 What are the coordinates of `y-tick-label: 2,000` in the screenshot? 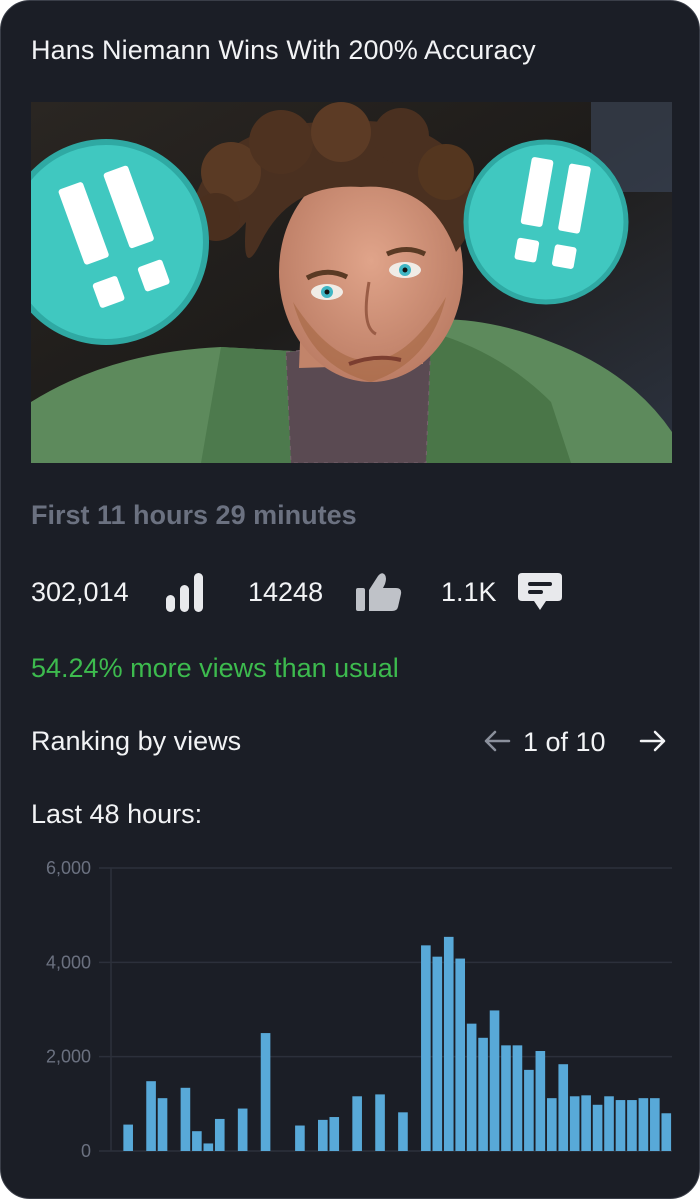 It's located at (68, 1057).